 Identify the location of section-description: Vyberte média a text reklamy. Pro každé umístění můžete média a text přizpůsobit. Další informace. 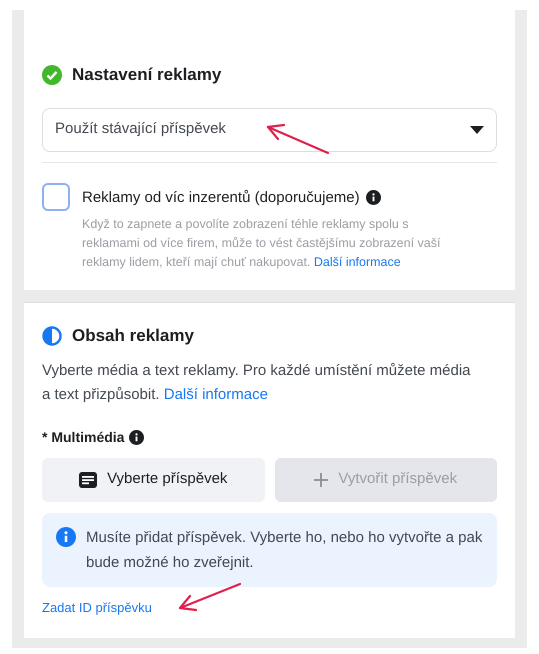
(257, 382).